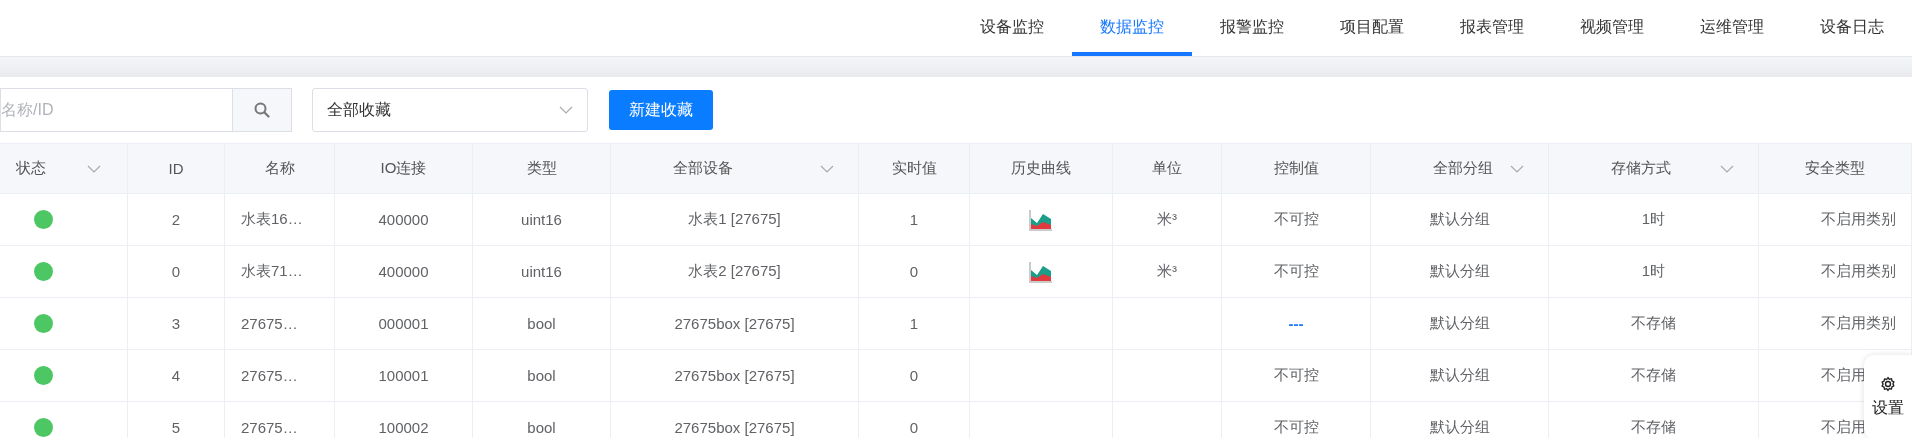 This screenshot has width=1912, height=438. I want to click on settings-icon, so click(1888, 383).